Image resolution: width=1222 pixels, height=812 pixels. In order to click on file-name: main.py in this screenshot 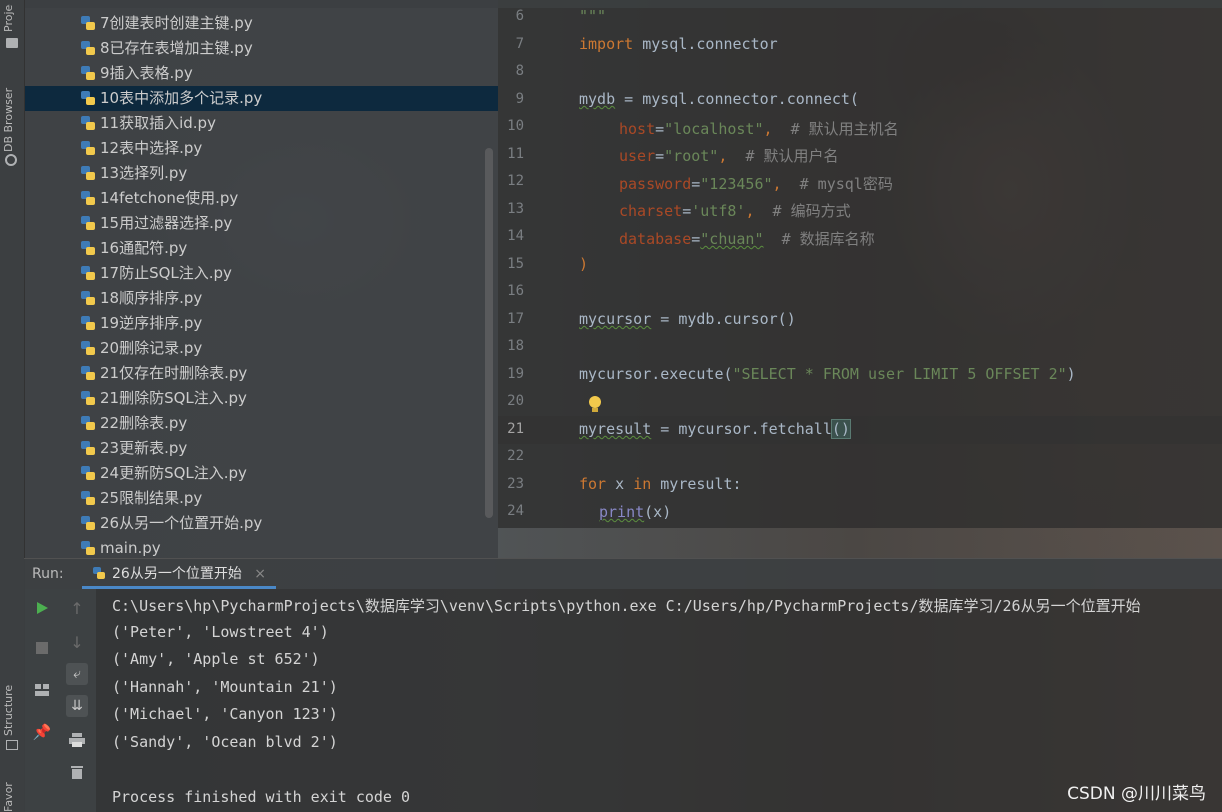, I will do `click(130, 548)`.